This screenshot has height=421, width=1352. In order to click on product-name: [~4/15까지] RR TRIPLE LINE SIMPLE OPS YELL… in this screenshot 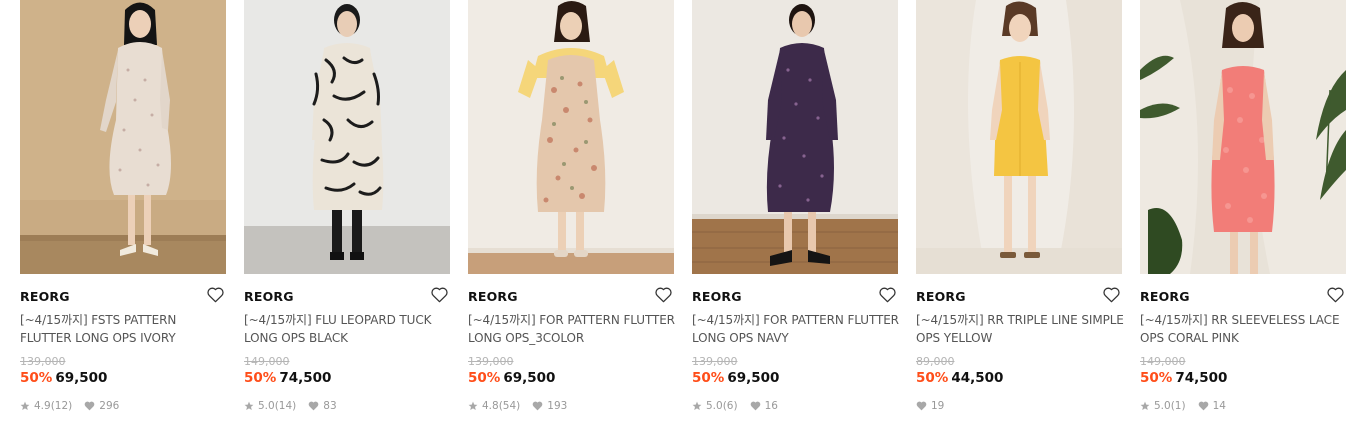, I will do `click(1021, 329)`.